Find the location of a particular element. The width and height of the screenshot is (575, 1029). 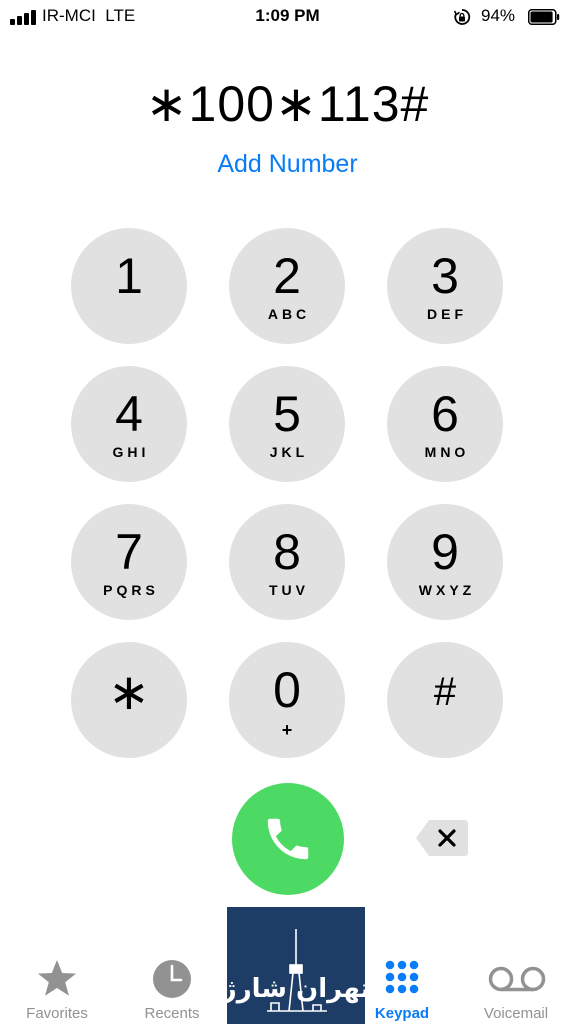

phone-icon is located at coordinates (288, 839).